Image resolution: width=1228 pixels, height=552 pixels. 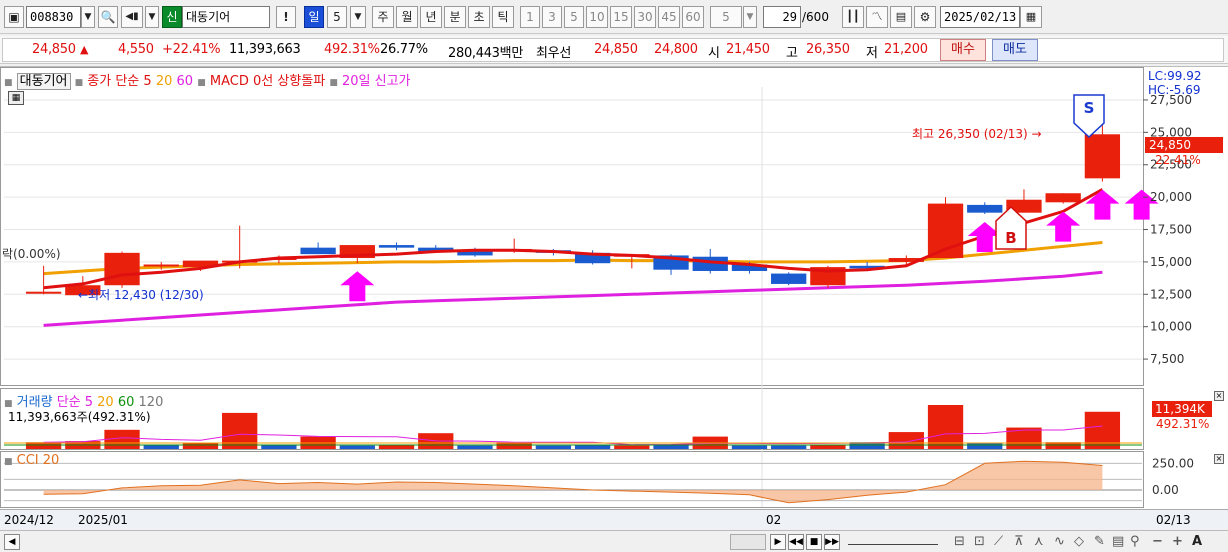 I want to click on zoom-out-icon: −, so click(x=1157, y=541).